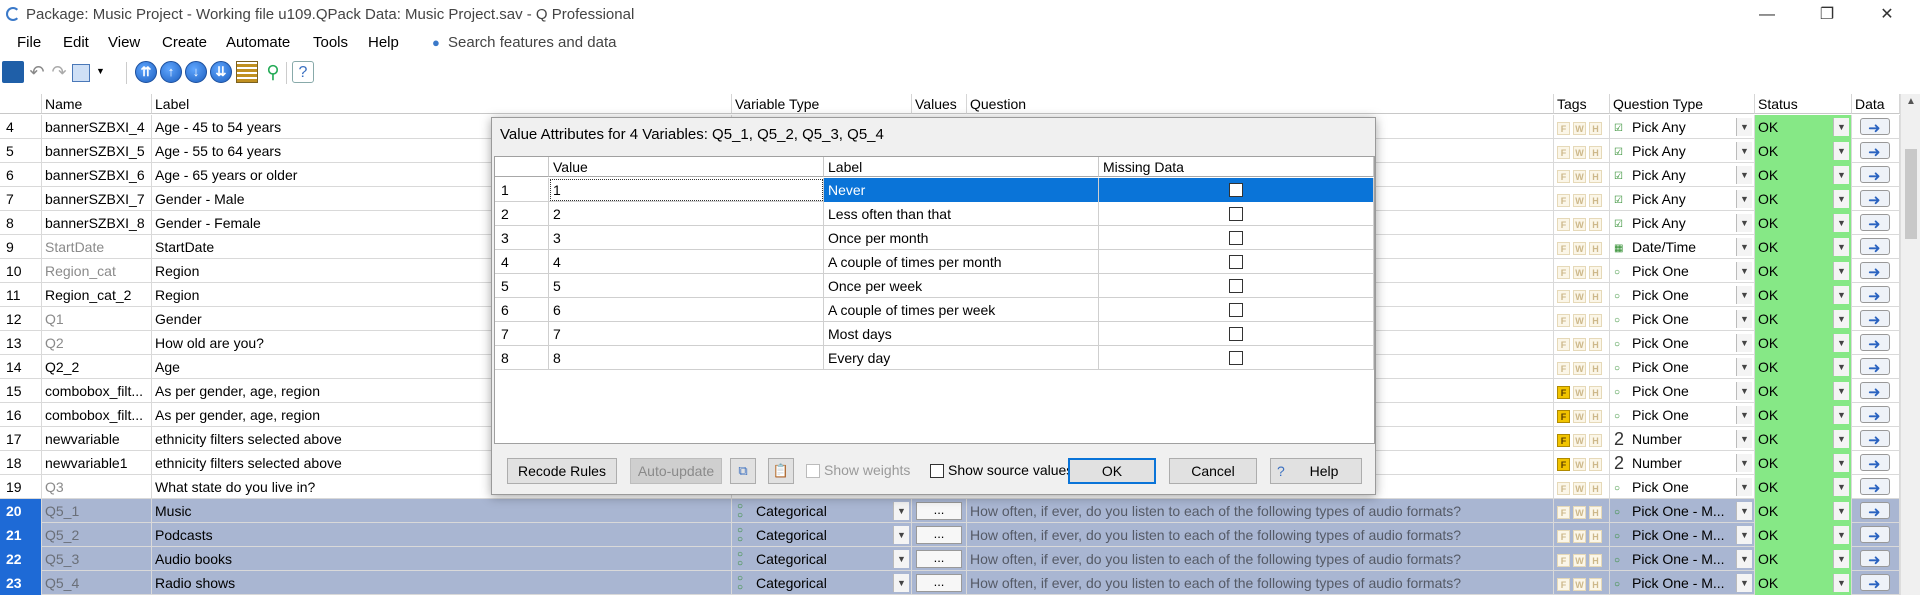 Image resolution: width=1920 pixels, height=595 pixels. Describe the element at coordinates (21, 319) in the screenshot. I see `row-number: 12` at that location.